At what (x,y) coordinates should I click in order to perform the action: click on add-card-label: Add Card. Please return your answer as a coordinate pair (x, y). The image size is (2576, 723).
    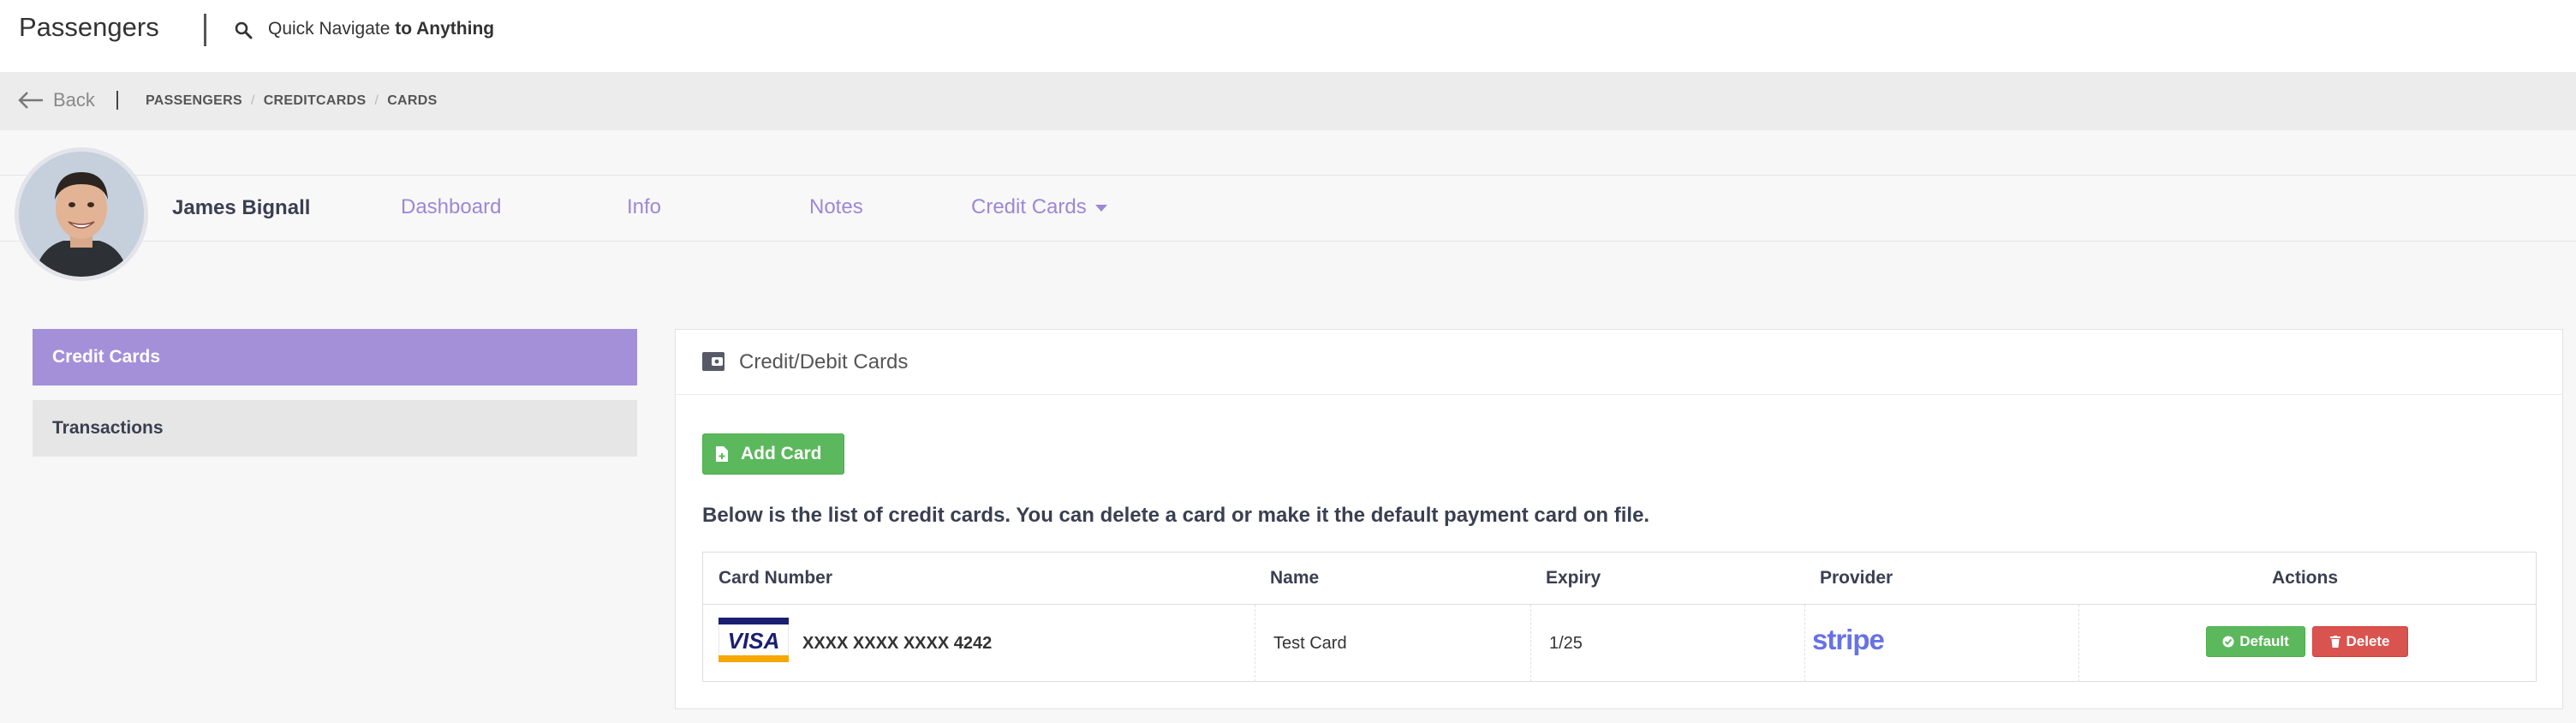
    Looking at the image, I should click on (781, 454).